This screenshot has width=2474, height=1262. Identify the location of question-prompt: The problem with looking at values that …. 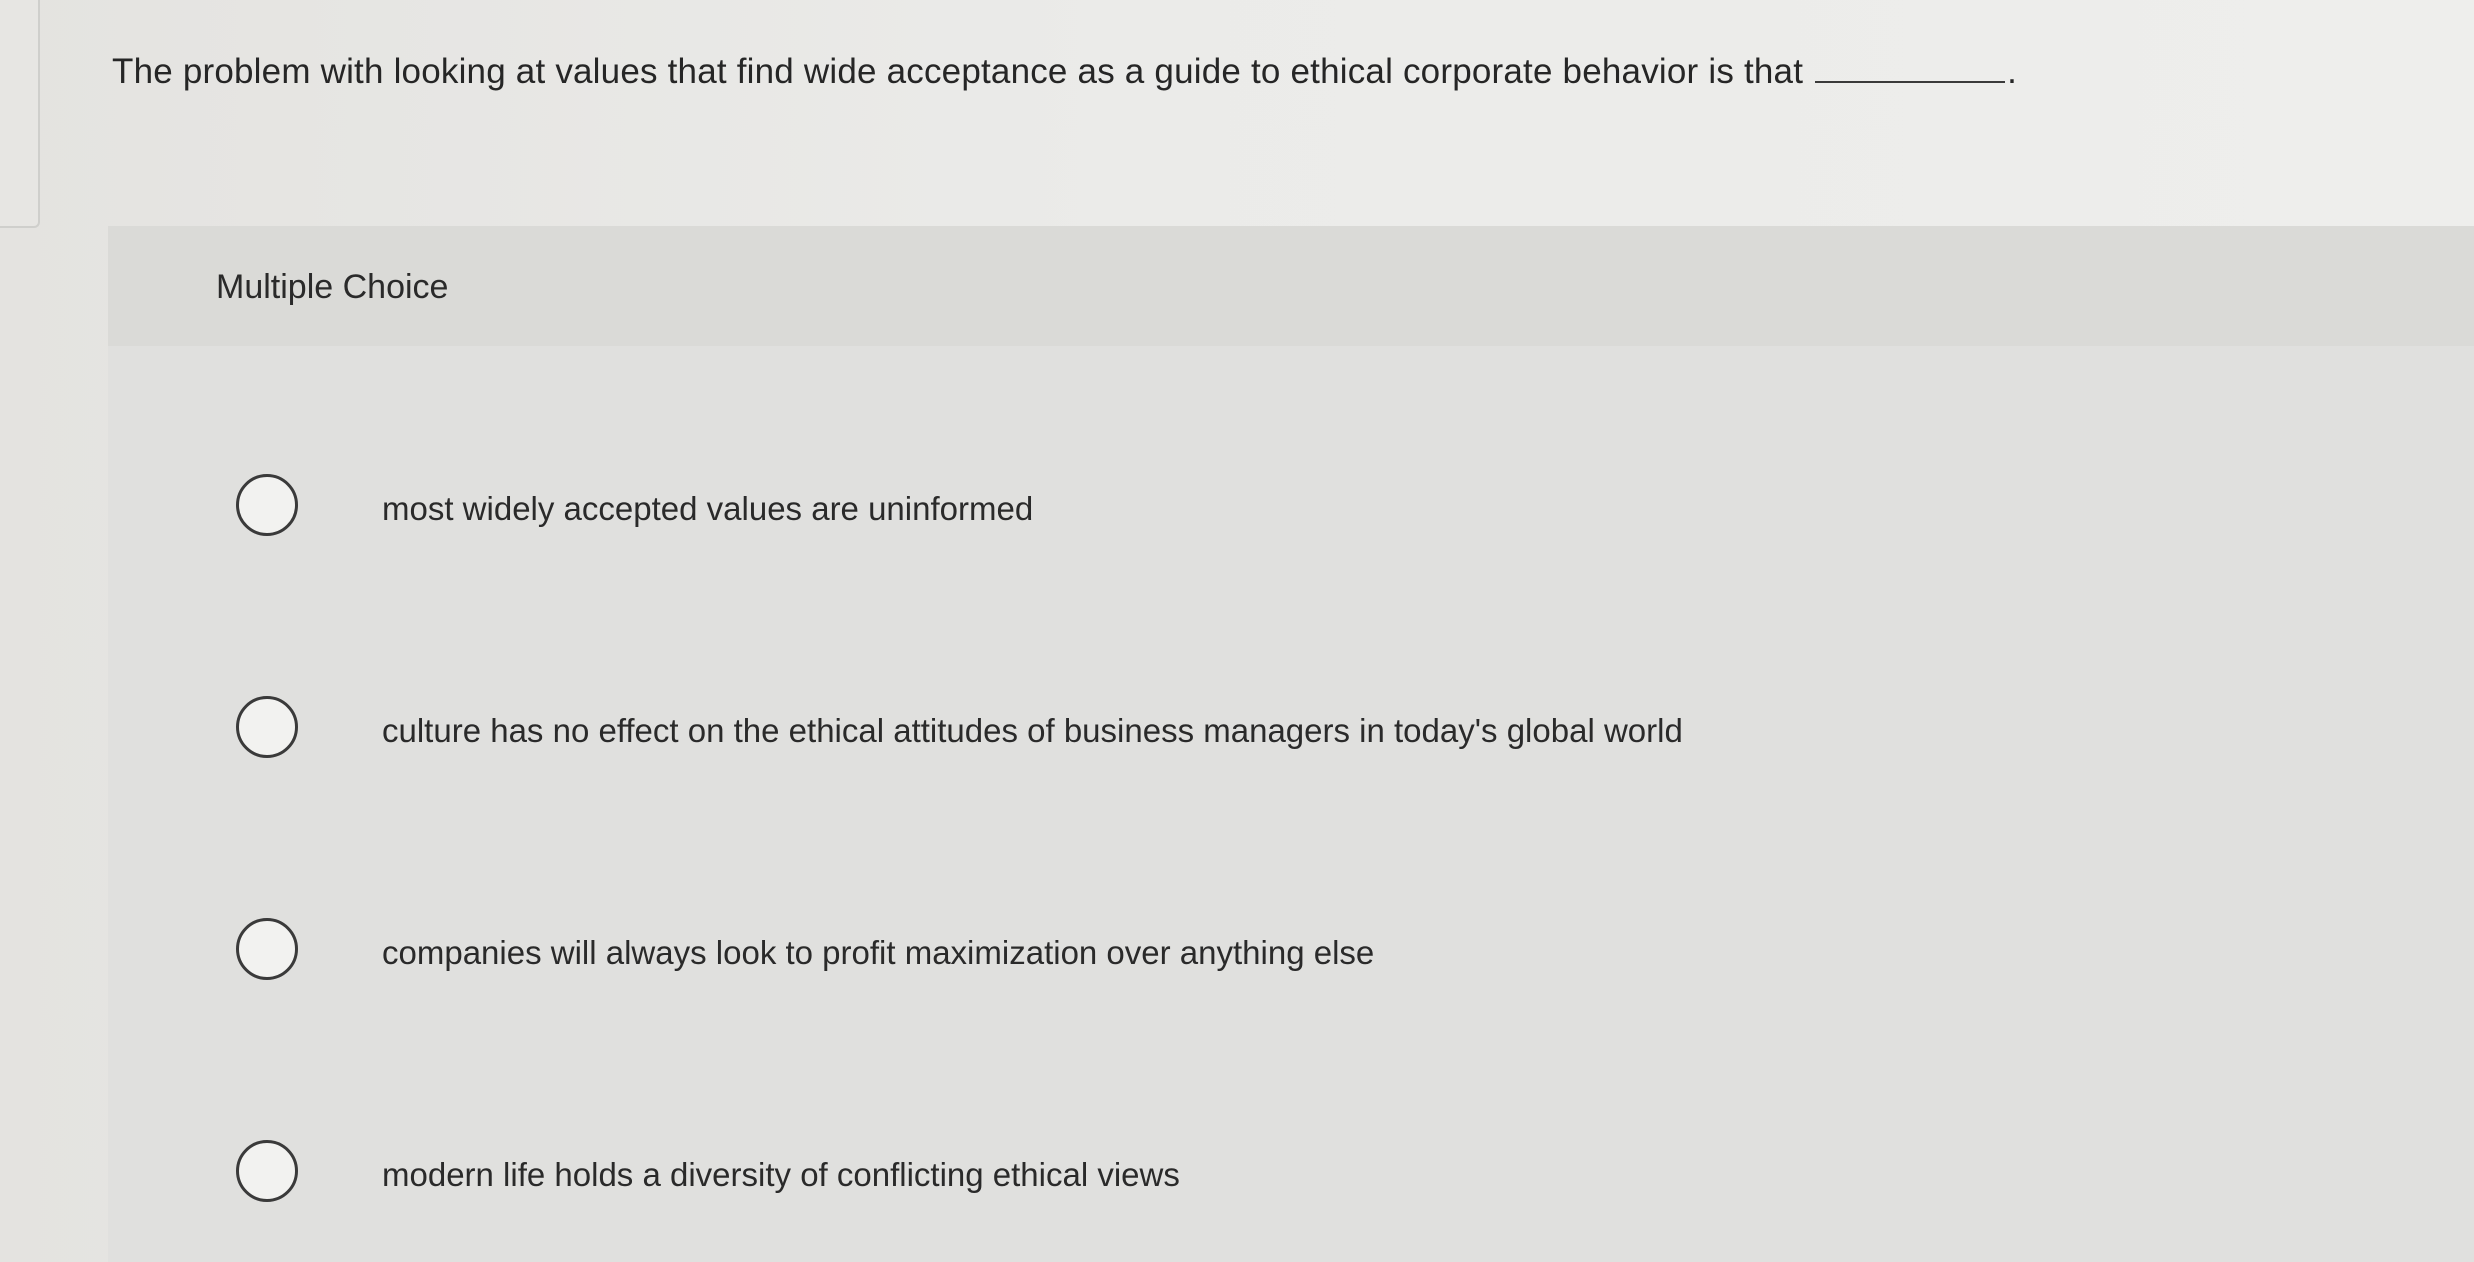
(1187, 72).